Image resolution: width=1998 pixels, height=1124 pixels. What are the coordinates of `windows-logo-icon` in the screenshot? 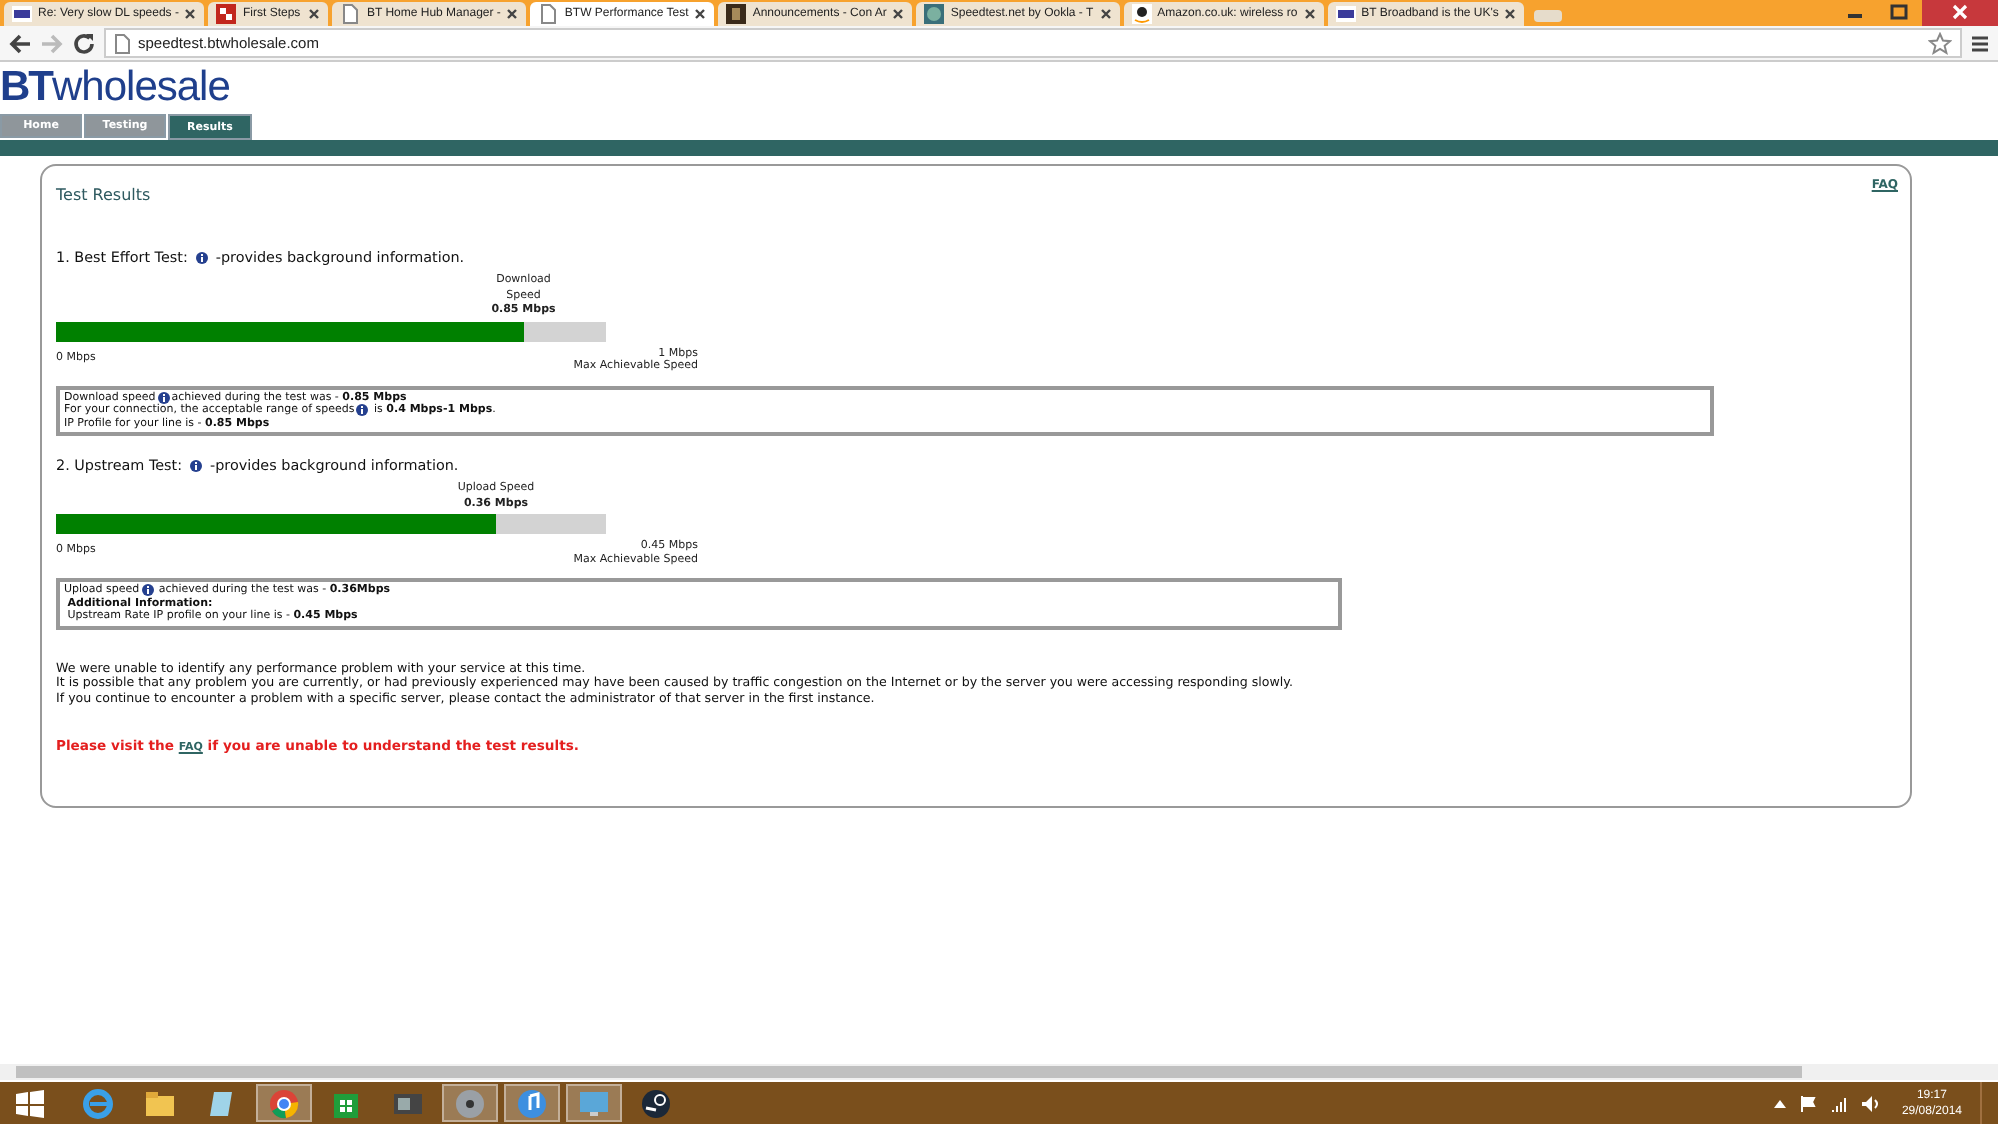 It's located at (30, 1103).